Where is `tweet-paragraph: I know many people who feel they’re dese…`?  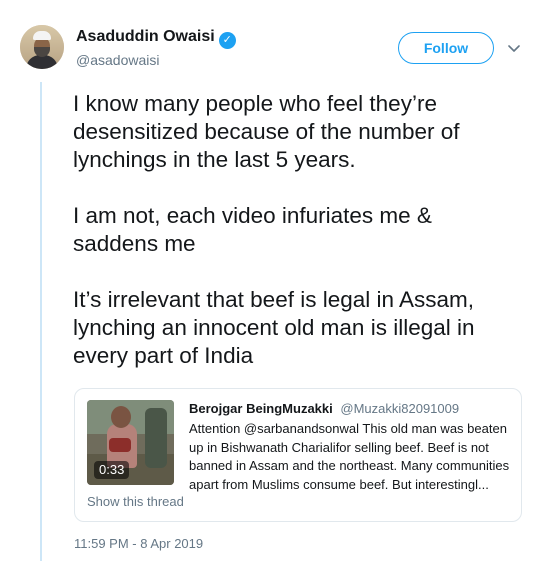 tweet-paragraph: I know many people who feel they’re dese… is located at coordinates (266, 131).